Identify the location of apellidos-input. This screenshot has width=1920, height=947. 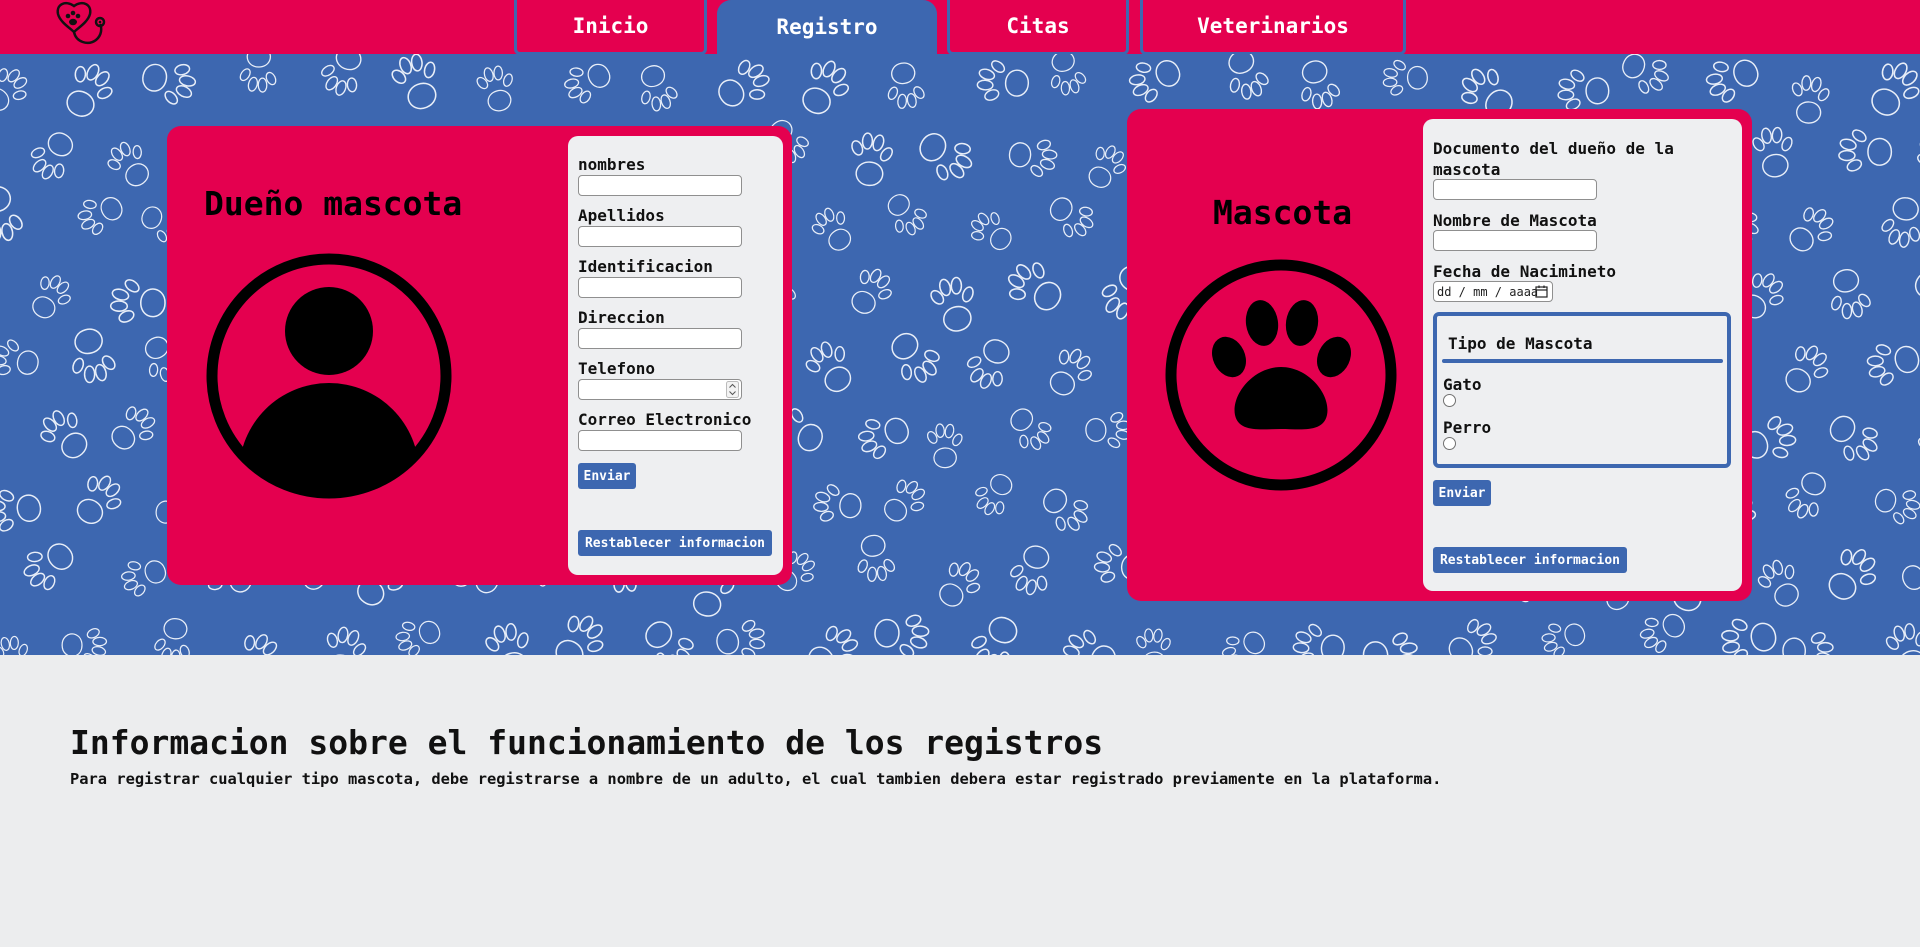
(660, 236).